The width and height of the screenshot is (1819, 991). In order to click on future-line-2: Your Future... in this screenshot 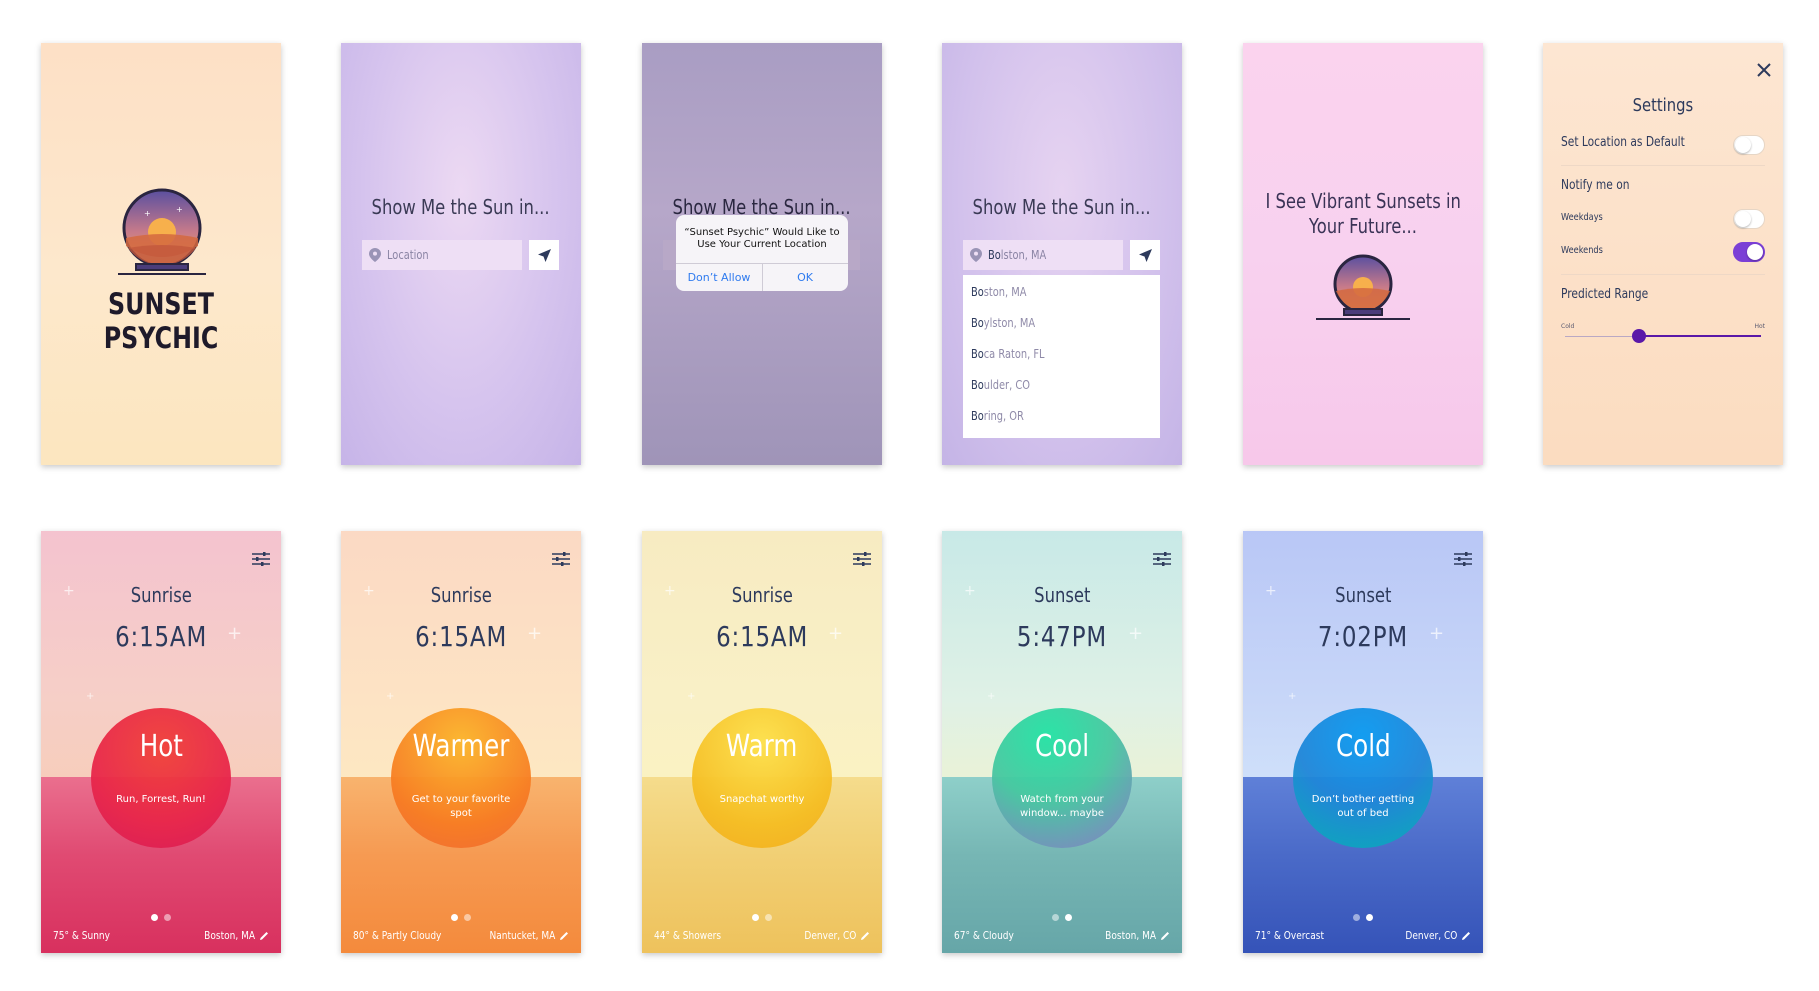, I will do `click(1363, 226)`.